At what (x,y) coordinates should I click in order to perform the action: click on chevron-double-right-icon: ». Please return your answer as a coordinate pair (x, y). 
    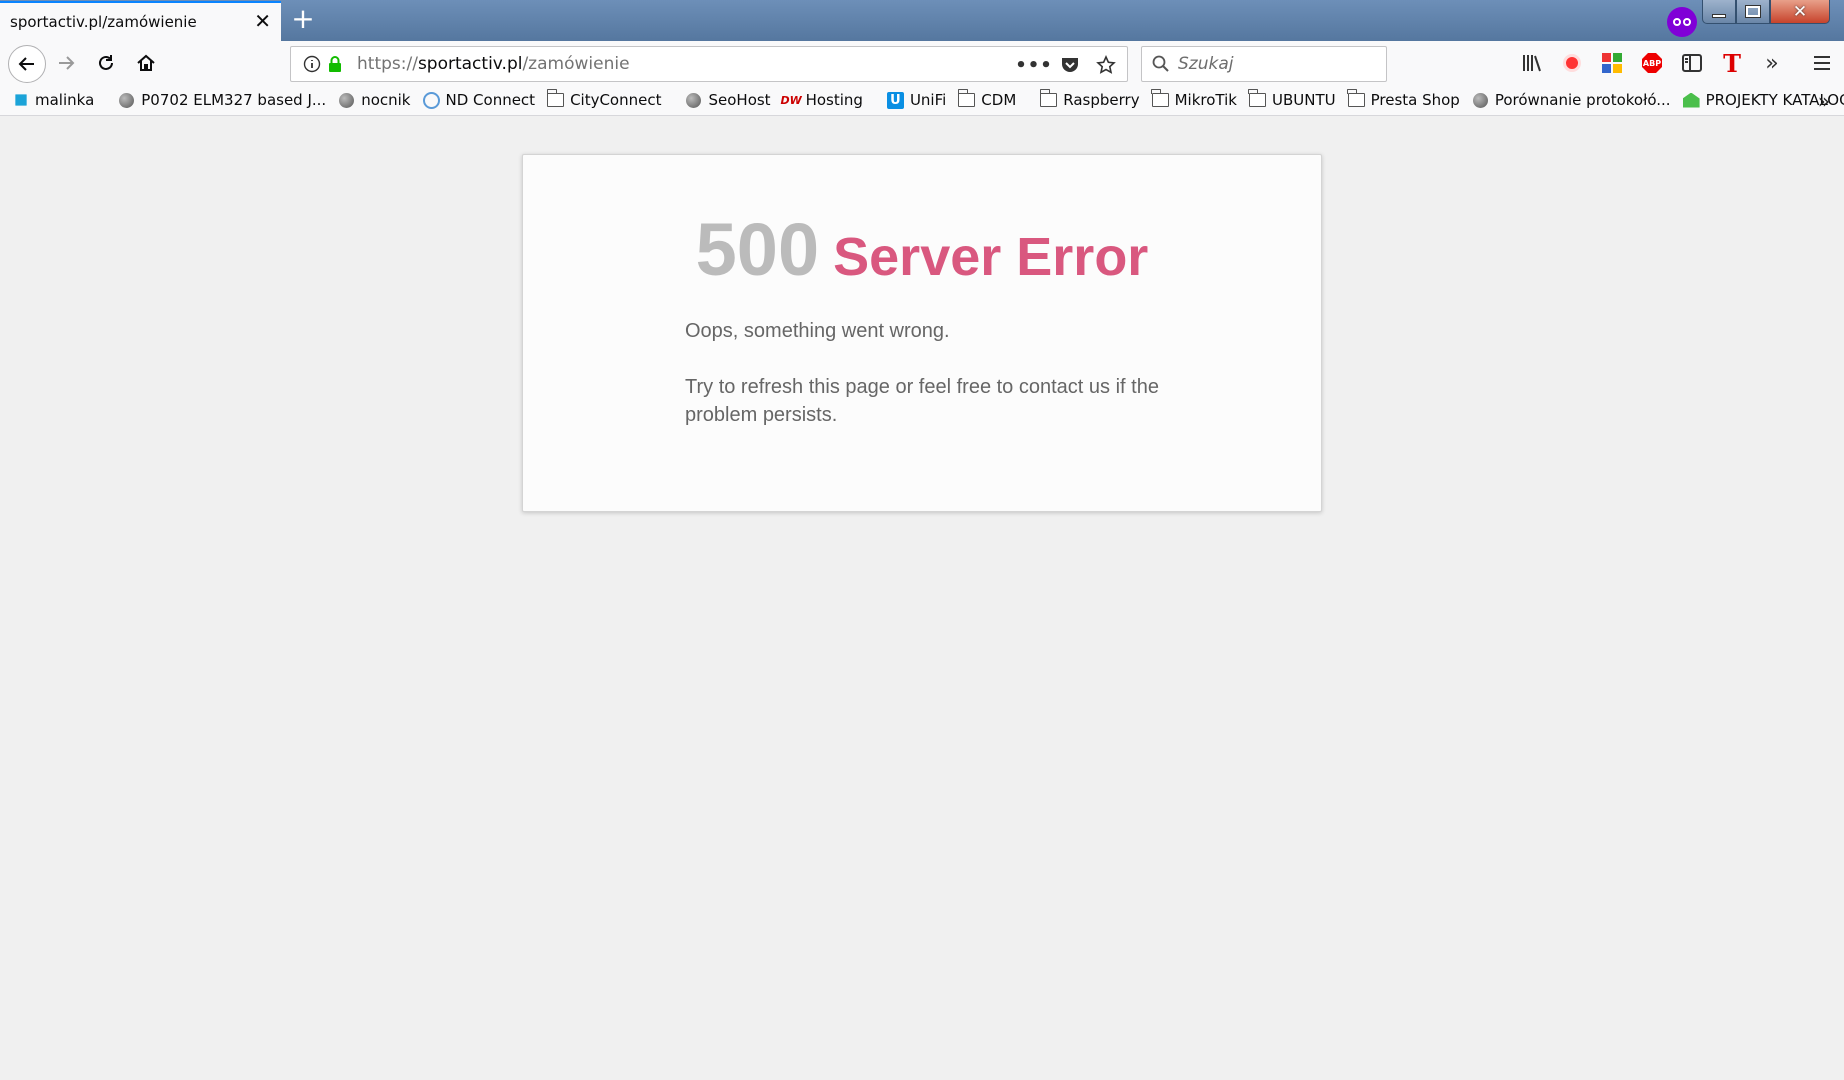
    Looking at the image, I should click on (1771, 63).